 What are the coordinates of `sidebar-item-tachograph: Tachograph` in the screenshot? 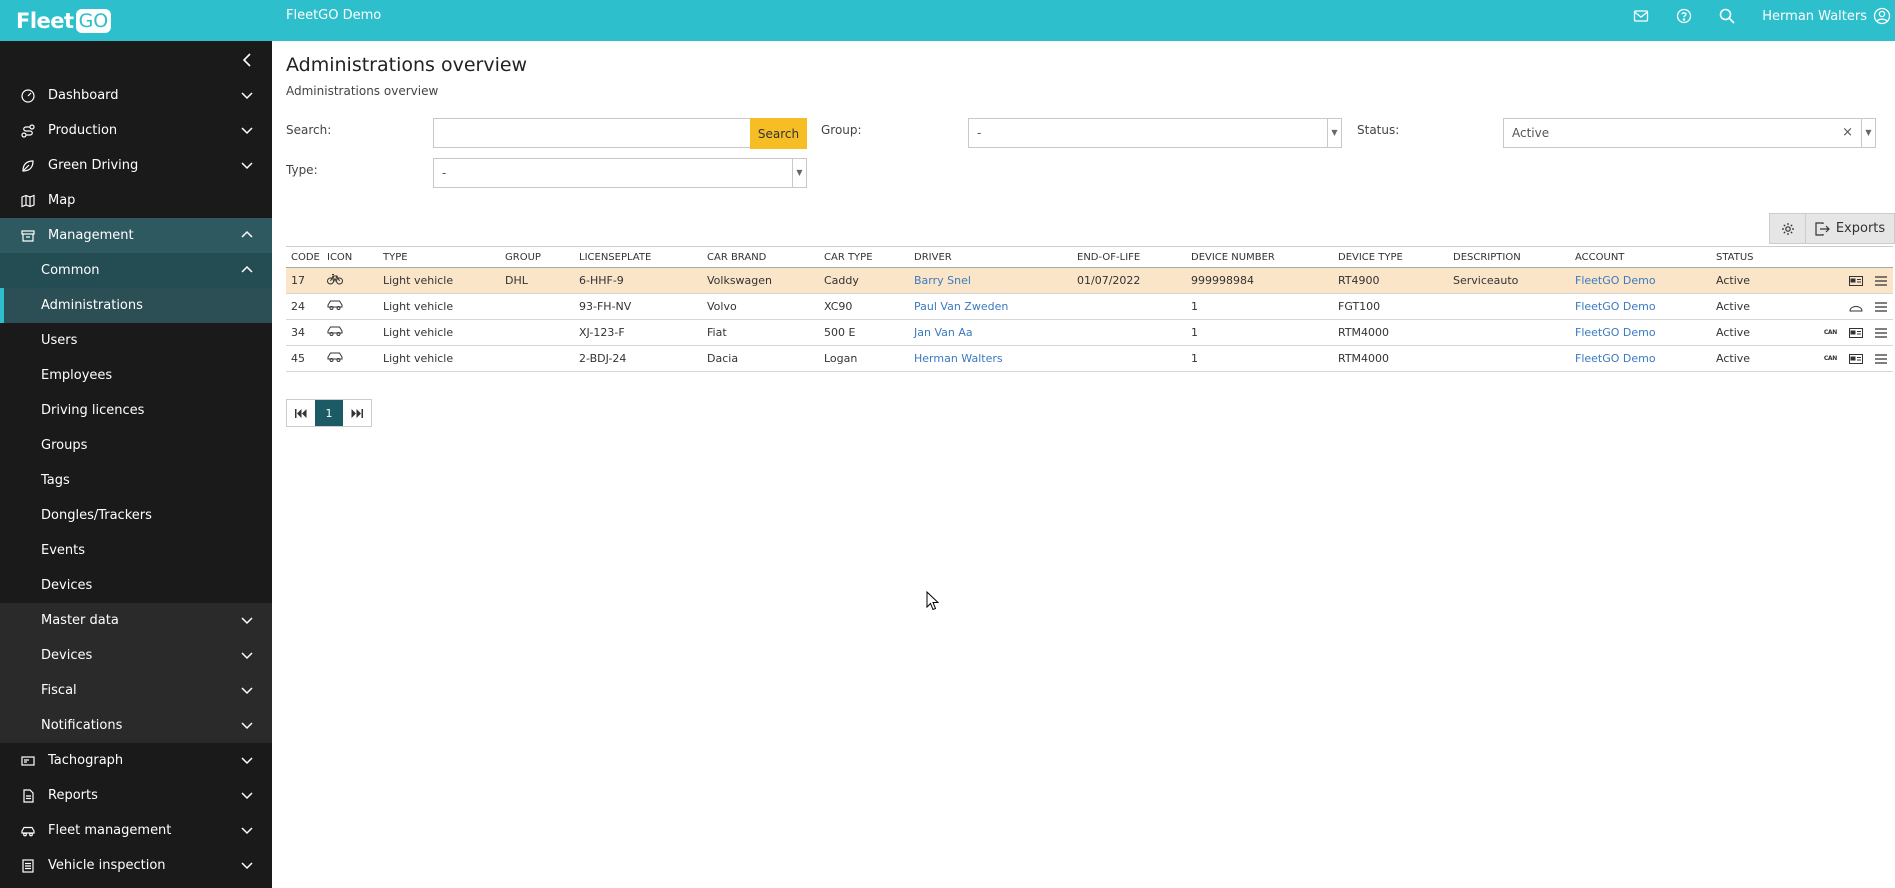 It's located at (136, 760).